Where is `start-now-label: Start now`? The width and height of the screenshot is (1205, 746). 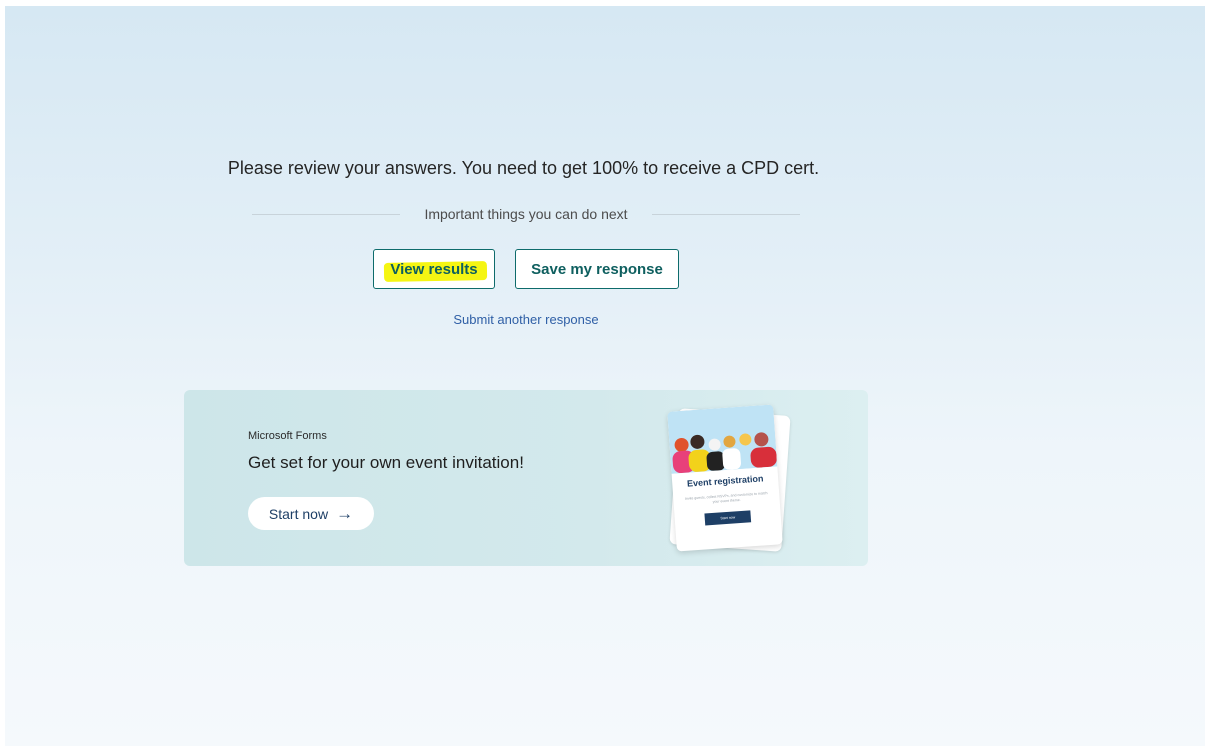 start-now-label: Start now is located at coordinates (298, 513).